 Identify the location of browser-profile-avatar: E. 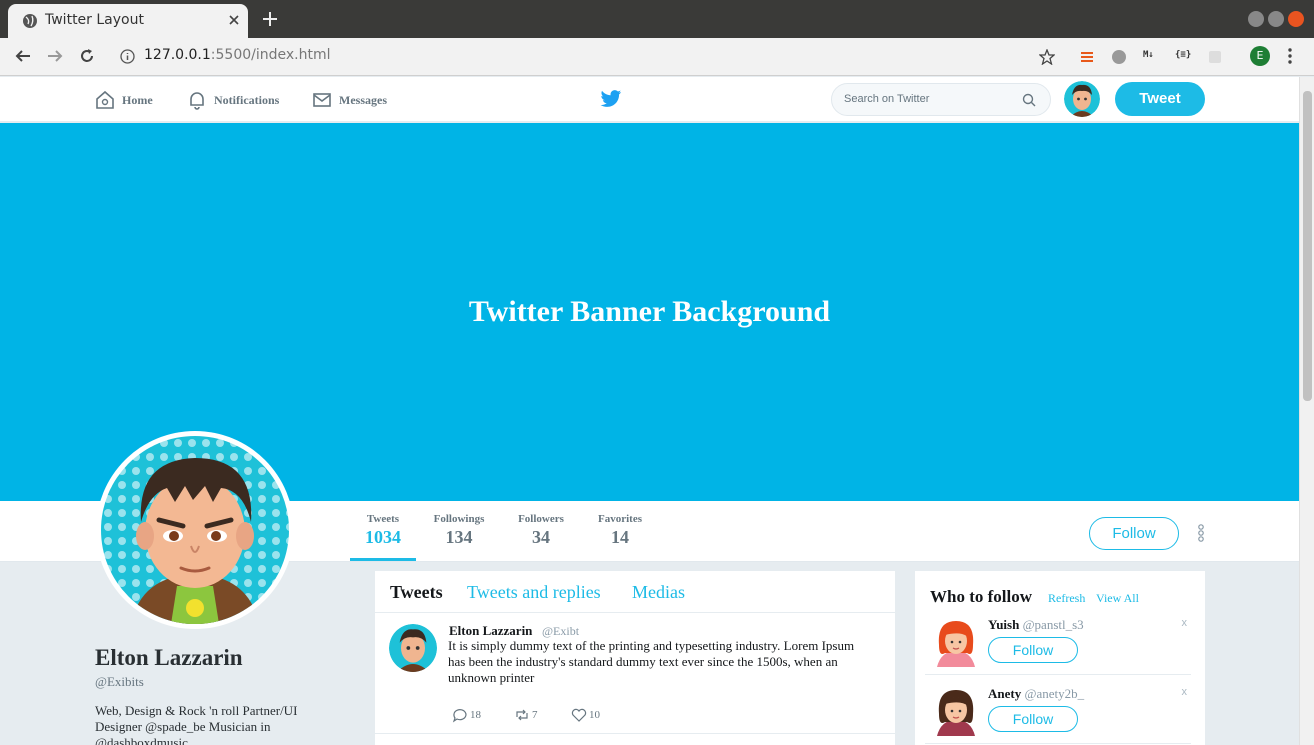
(1260, 56).